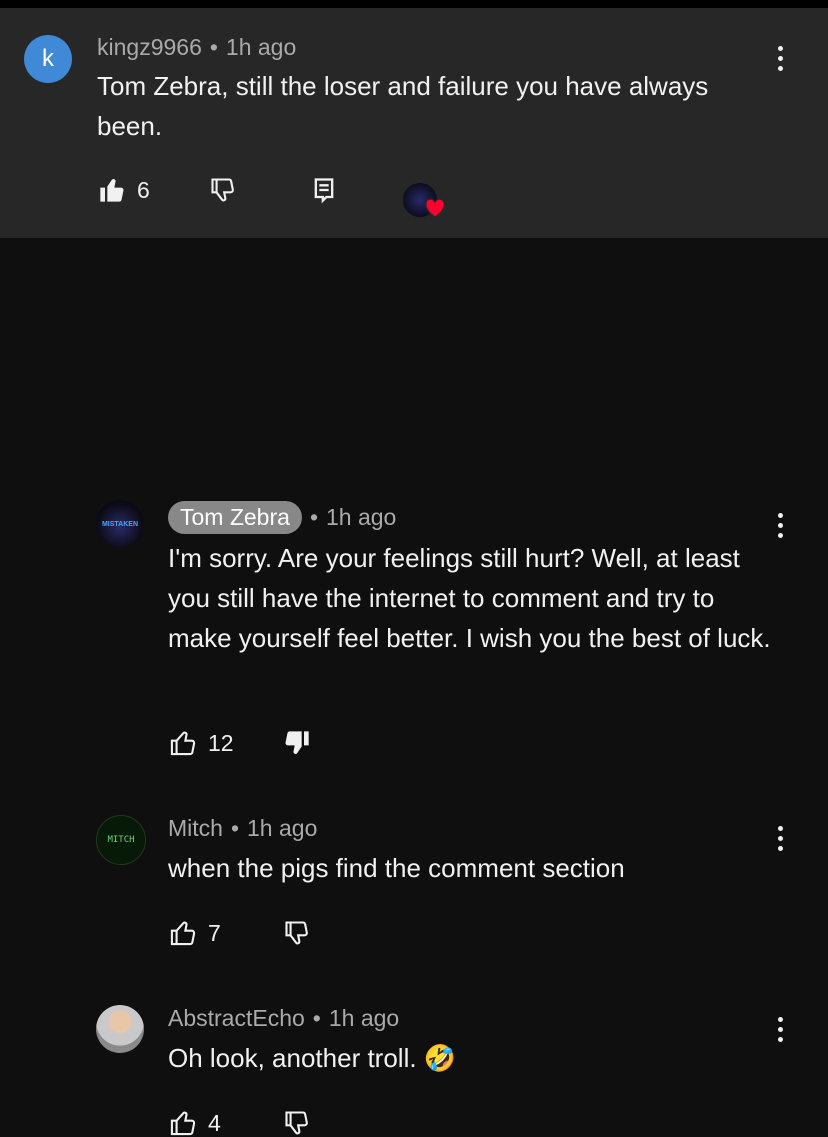 The image size is (828, 1137). Describe the element at coordinates (201, 743) in the screenshot. I see `like-button: 12` at that location.